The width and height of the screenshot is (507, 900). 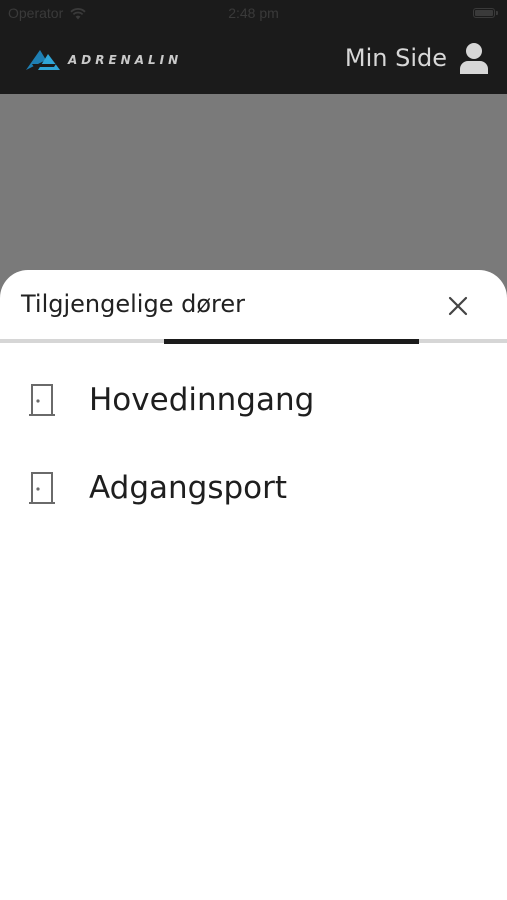 I want to click on logo-mark-icon, so click(x=43, y=60).